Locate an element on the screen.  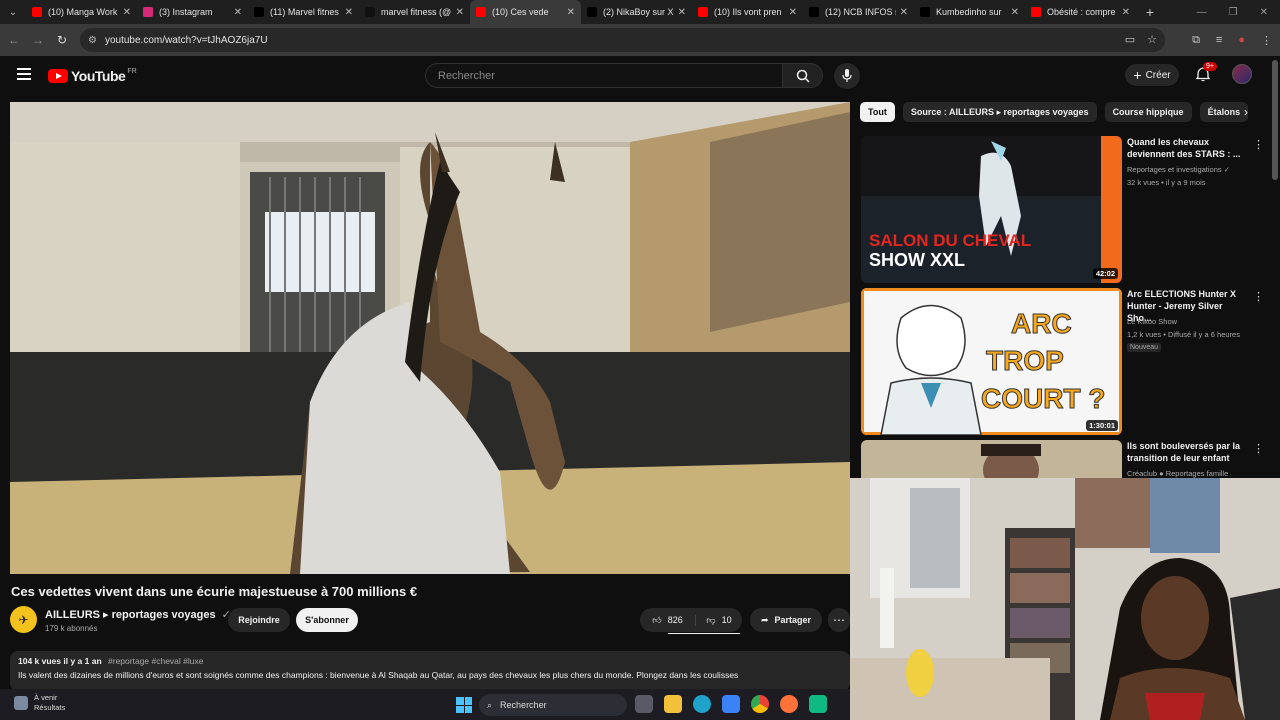
browser-tab: (3) Instagram ✕ is located at coordinates (192, 12).